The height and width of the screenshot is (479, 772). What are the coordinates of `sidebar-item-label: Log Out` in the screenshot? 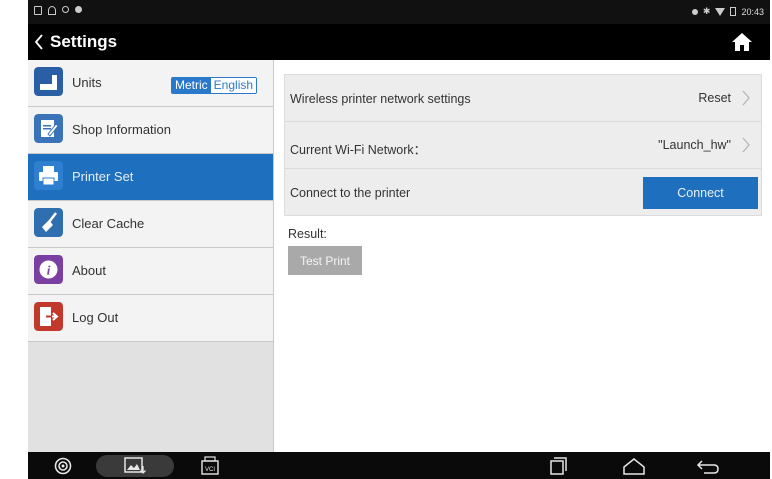 It's located at (95, 317).